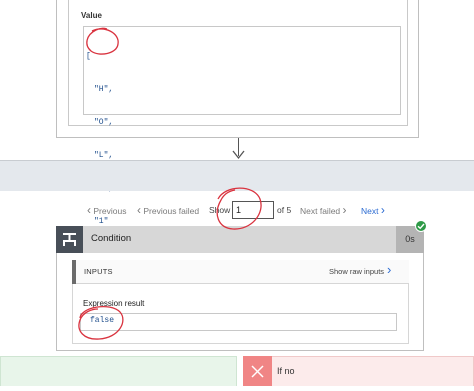  What do you see at coordinates (253, 210) in the screenshot?
I see `page-number-input: 1` at bounding box center [253, 210].